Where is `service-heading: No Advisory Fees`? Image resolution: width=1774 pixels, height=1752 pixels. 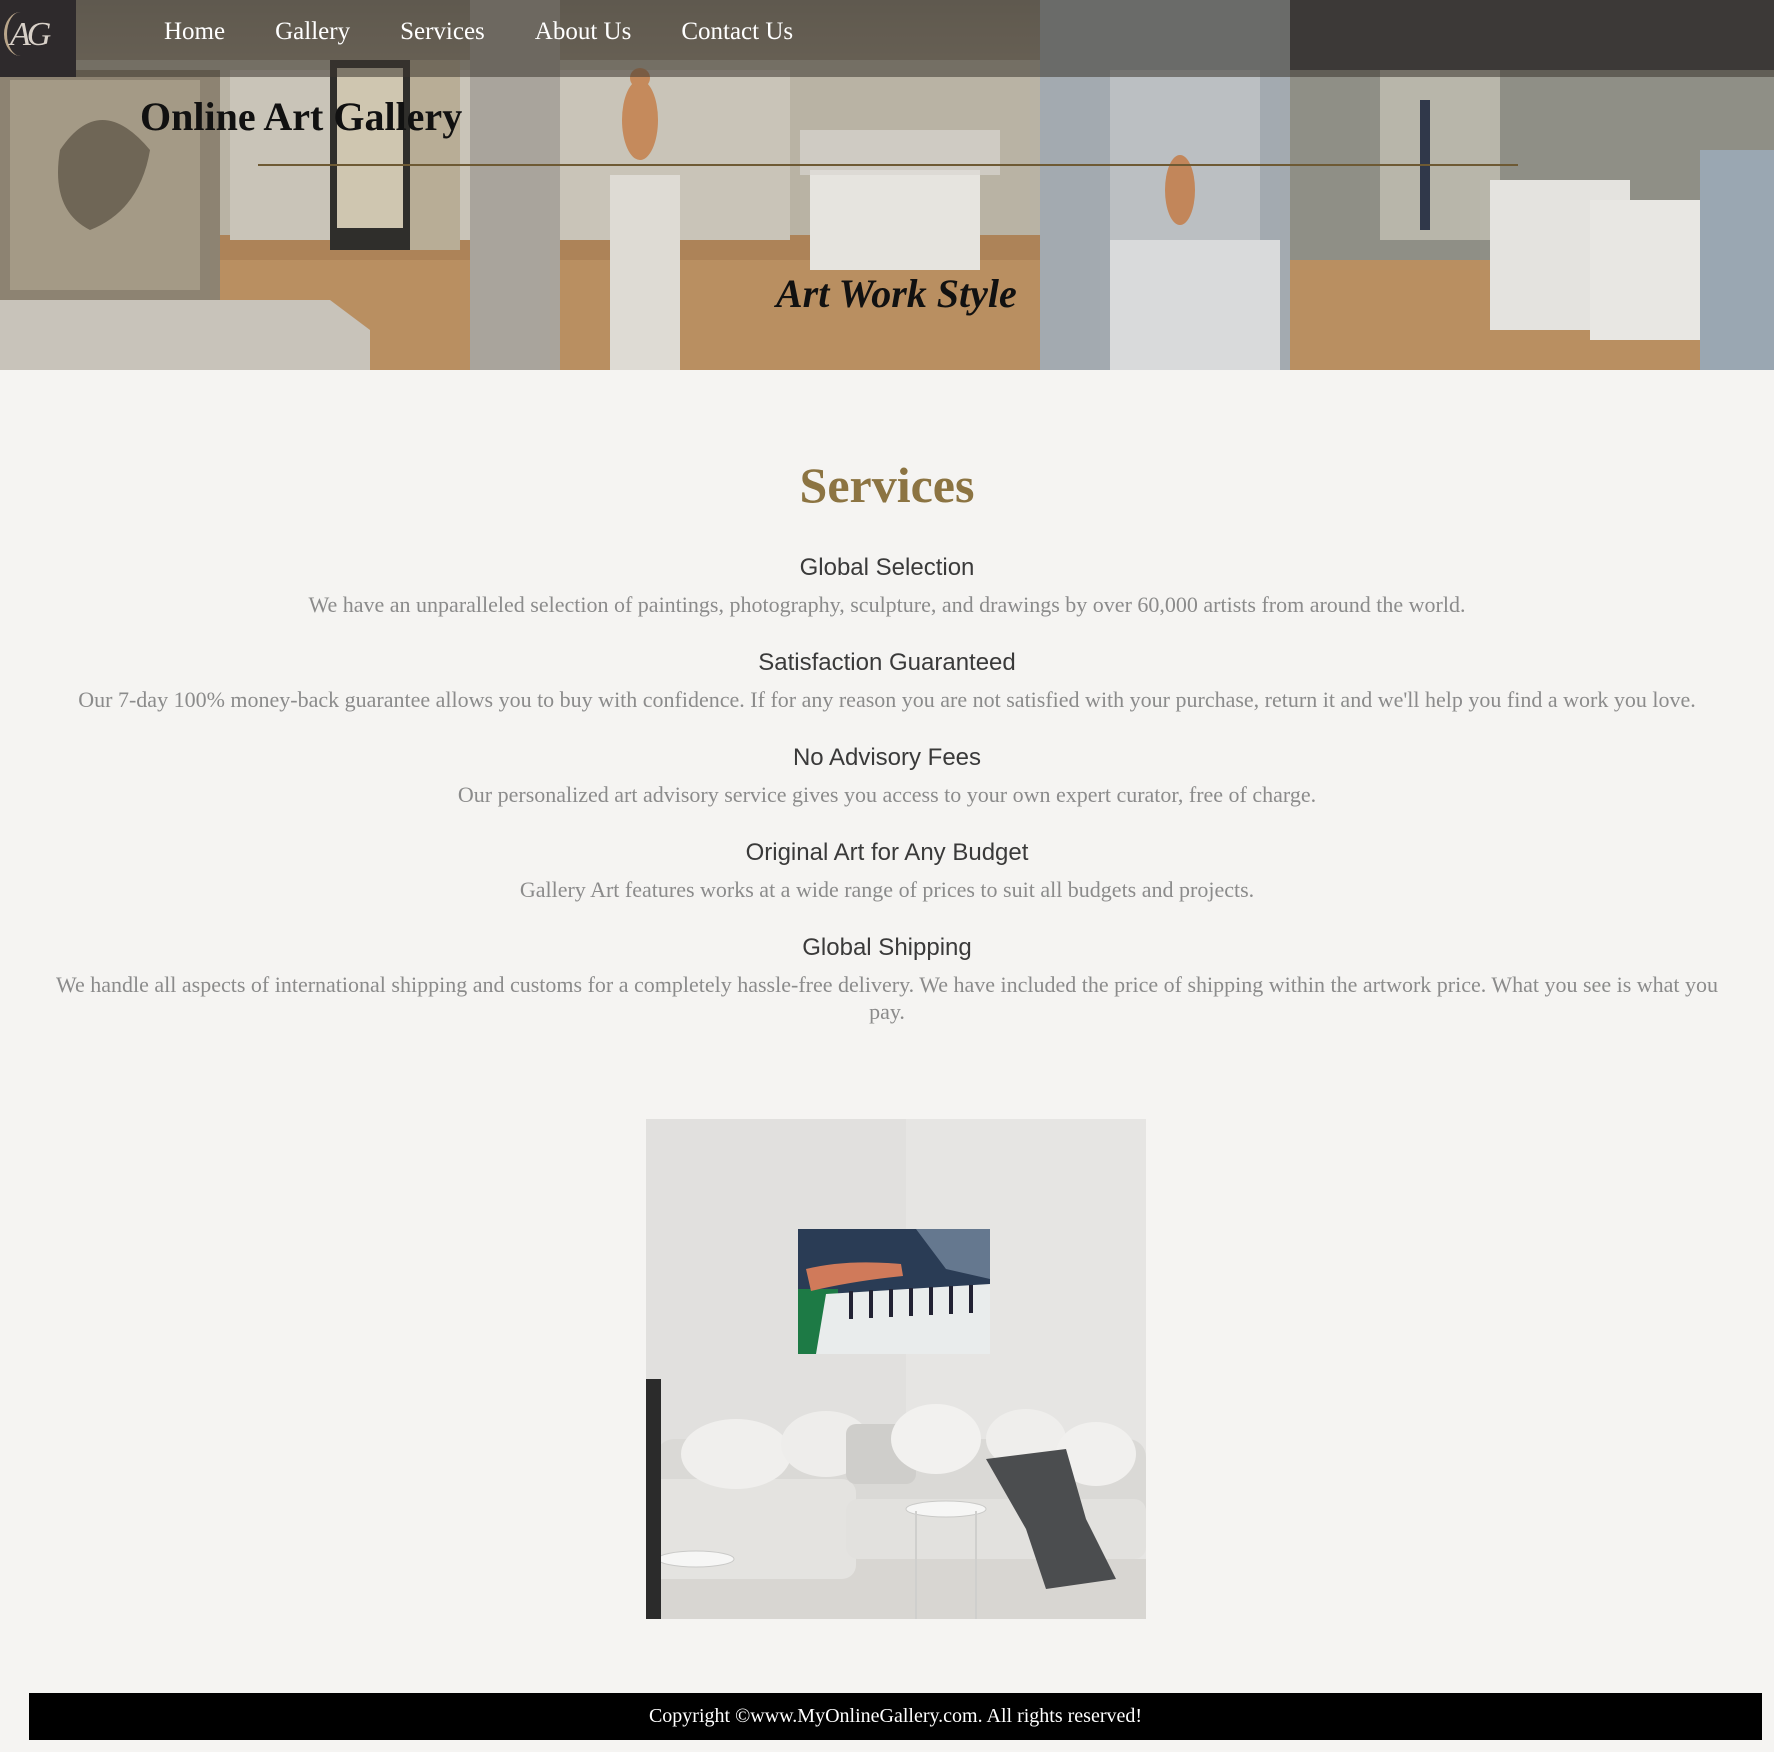
service-heading: No Advisory Fees is located at coordinates (887, 757).